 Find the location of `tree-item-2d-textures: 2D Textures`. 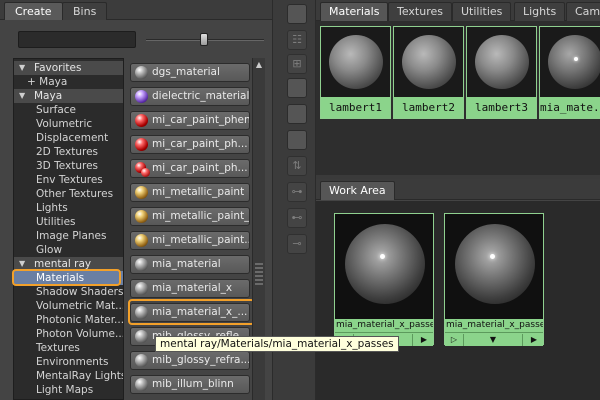

tree-item-2d-textures: 2D Textures is located at coordinates (68, 152).